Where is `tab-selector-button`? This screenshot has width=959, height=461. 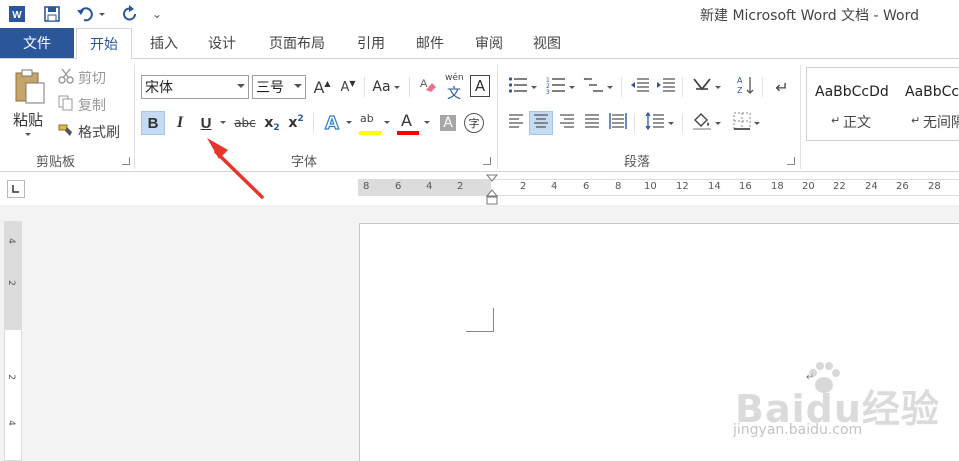
tab-selector-button is located at coordinates (16, 189).